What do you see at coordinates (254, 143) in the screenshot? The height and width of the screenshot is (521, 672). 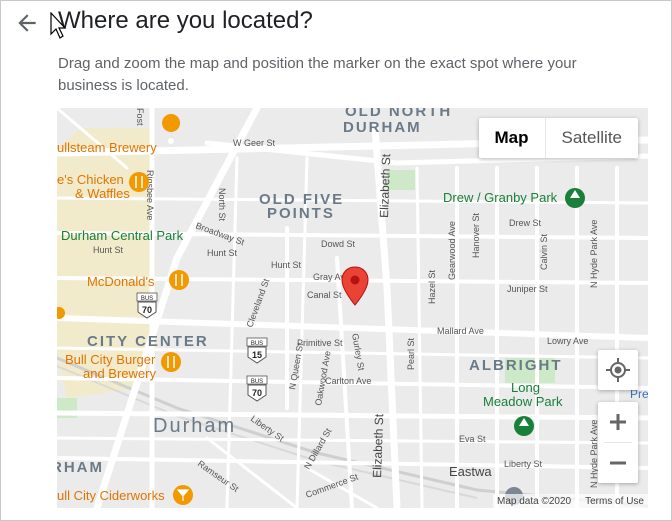 I see `street-label: W Geer St` at bounding box center [254, 143].